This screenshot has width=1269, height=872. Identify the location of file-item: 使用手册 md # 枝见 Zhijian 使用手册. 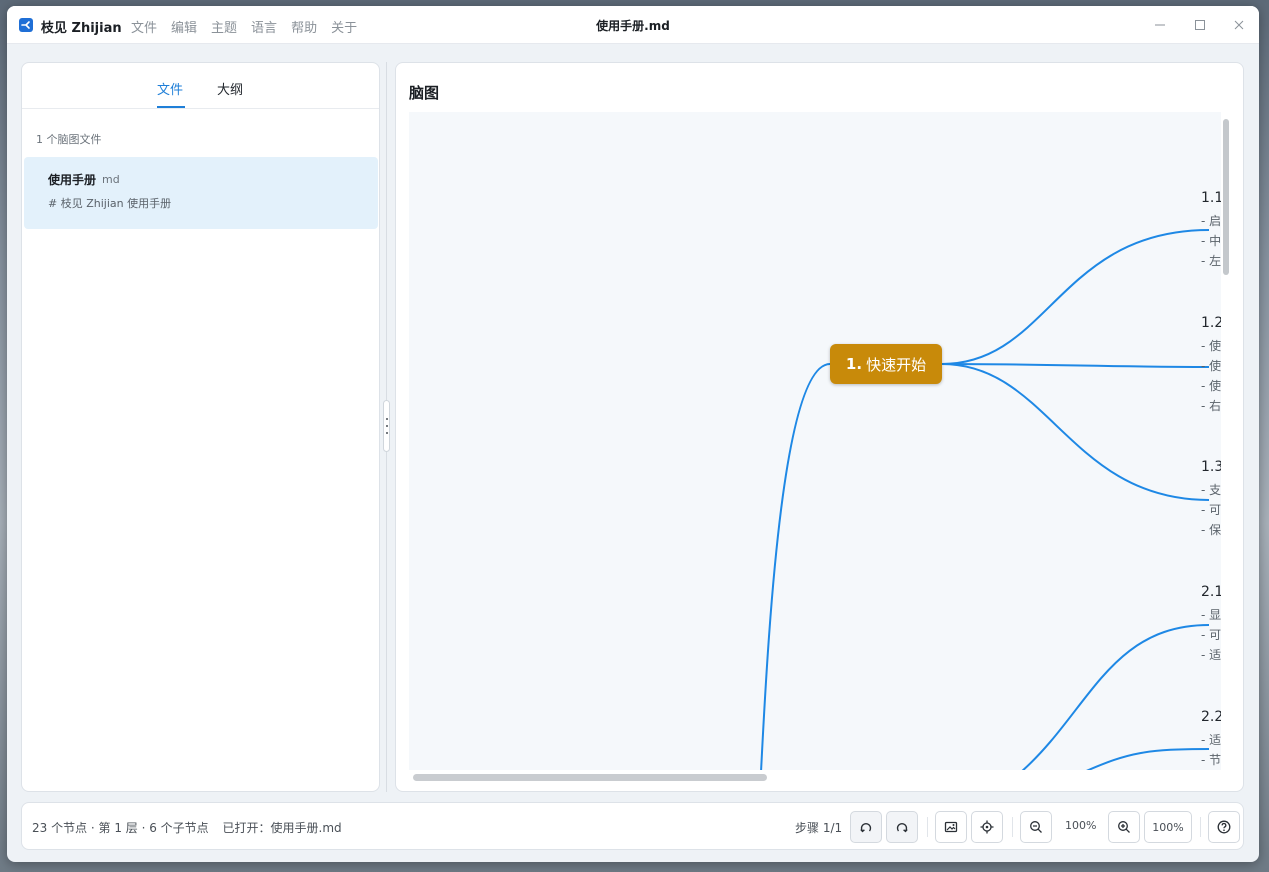
(201, 193).